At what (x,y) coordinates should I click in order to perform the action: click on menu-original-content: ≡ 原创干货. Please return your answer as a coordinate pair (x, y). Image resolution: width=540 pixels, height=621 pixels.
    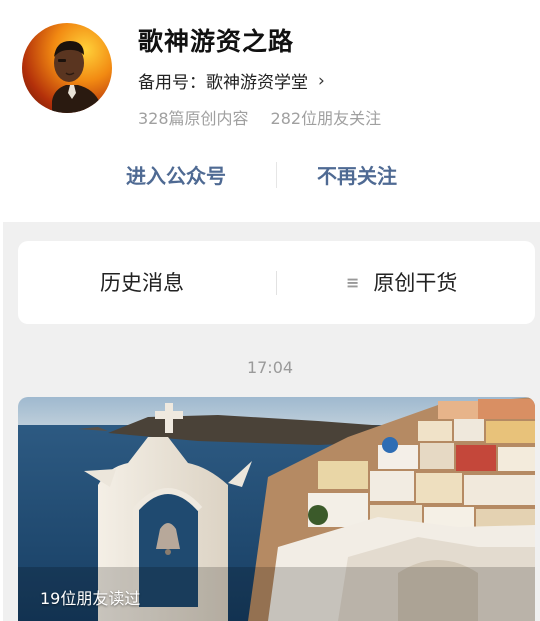
    Looking at the image, I should click on (401, 282).